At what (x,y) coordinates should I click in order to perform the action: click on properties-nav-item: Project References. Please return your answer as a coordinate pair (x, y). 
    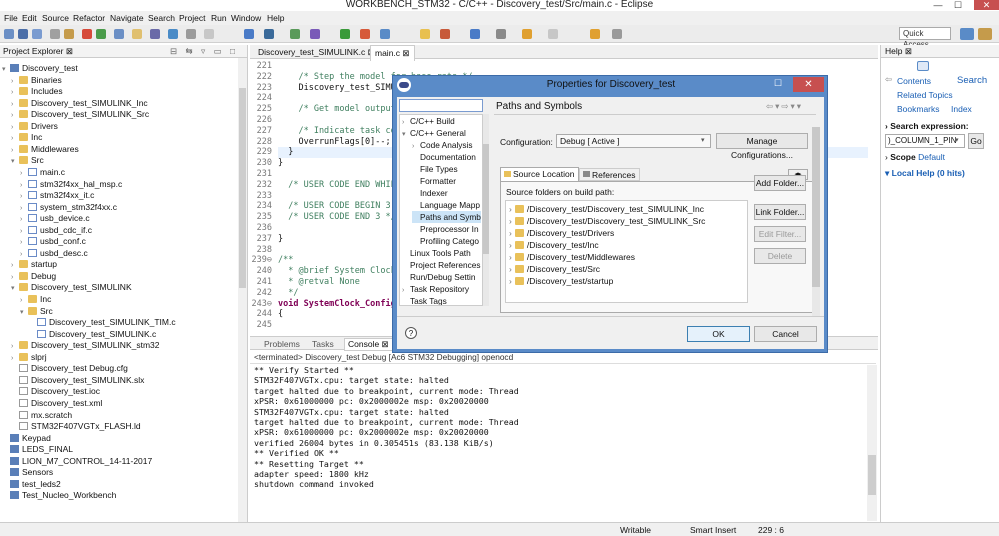
    Looking at the image, I should click on (441, 265).